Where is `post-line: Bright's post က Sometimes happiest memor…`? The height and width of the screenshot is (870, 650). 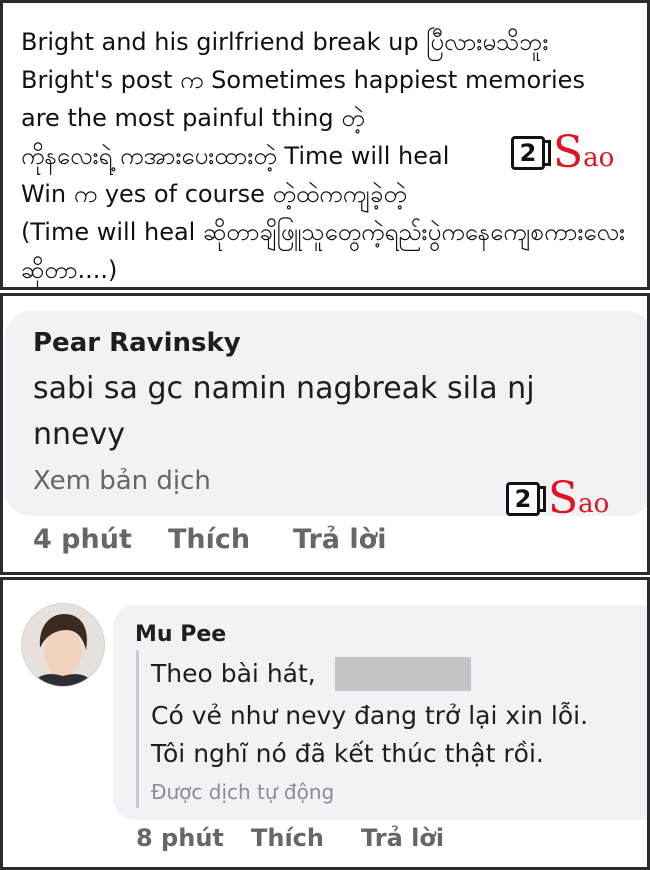 post-line: Bright's post က Sometimes happiest memor… is located at coordinates (303, 80).